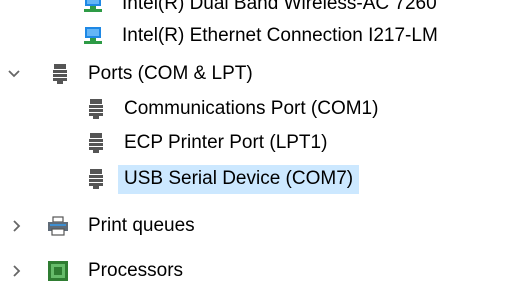 The height and width of the screenshot is (287, 528). I want to click on tree-category-ports: Ports (COM & LPT), so click(264, 74).